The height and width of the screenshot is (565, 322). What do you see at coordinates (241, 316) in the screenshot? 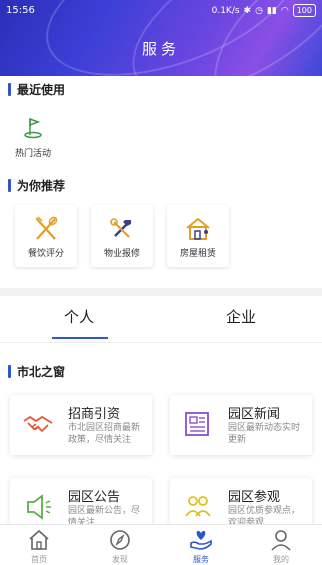
I see `tab-enterprise: 企业` at bounding box center [241, 316].